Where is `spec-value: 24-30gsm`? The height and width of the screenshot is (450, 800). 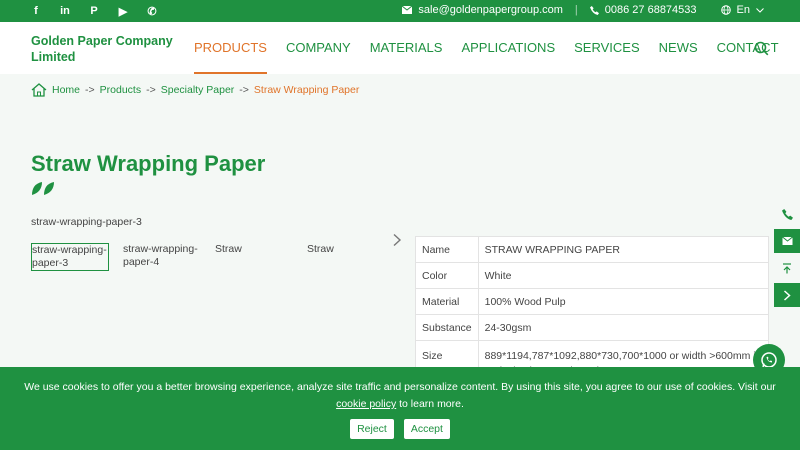
spec-value: 24-30gsm is located at coordinates (623, 327).